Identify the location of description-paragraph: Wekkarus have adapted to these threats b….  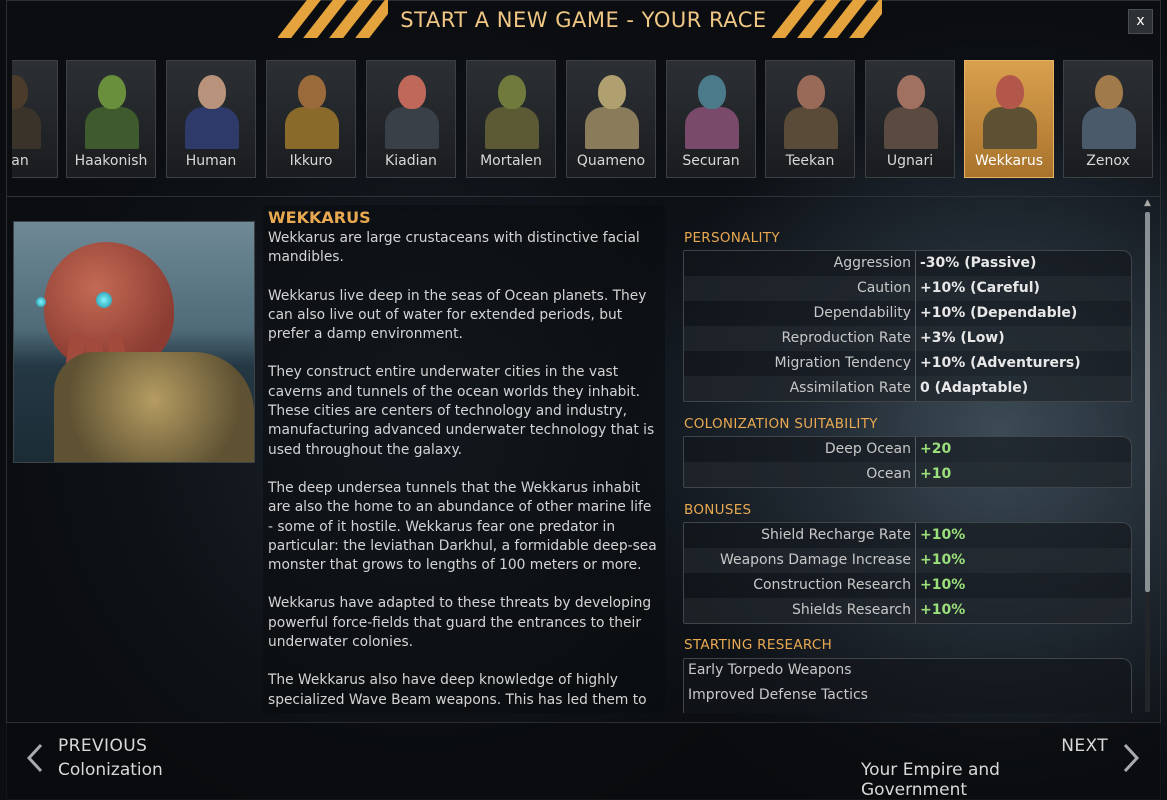
(460, 623).